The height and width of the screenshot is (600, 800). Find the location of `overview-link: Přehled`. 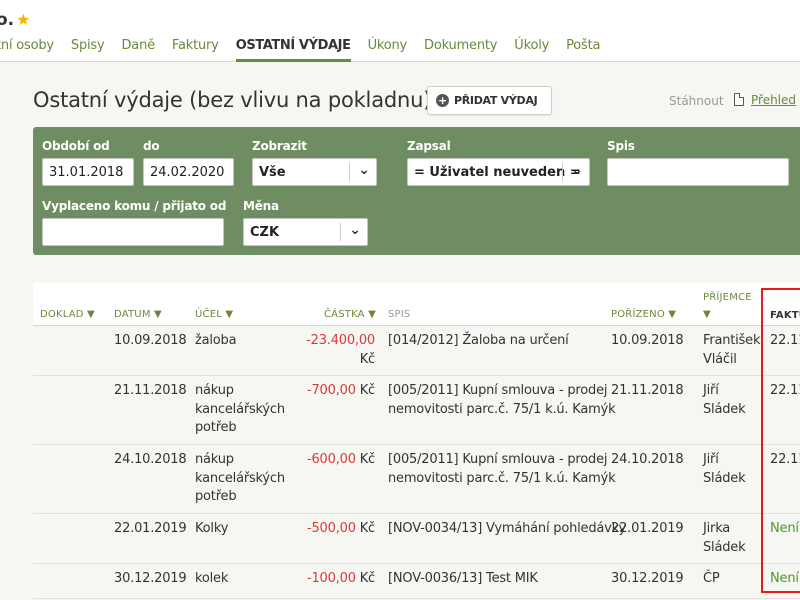

overview-link: Přehled is located at coordinates (773, 100).